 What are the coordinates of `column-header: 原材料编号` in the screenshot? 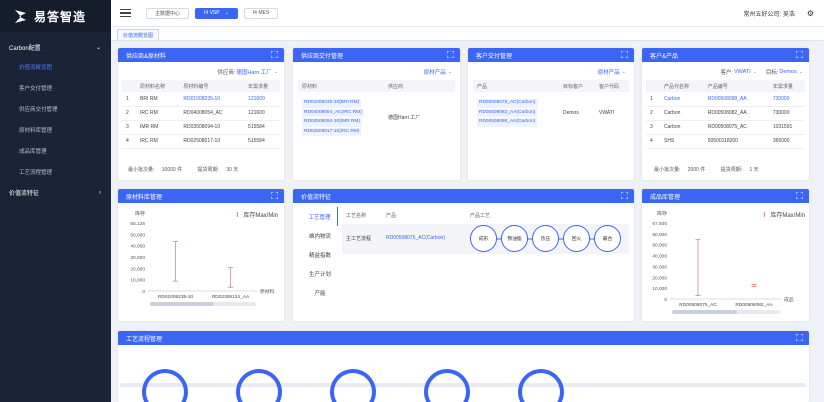 It's located at (212, 86).